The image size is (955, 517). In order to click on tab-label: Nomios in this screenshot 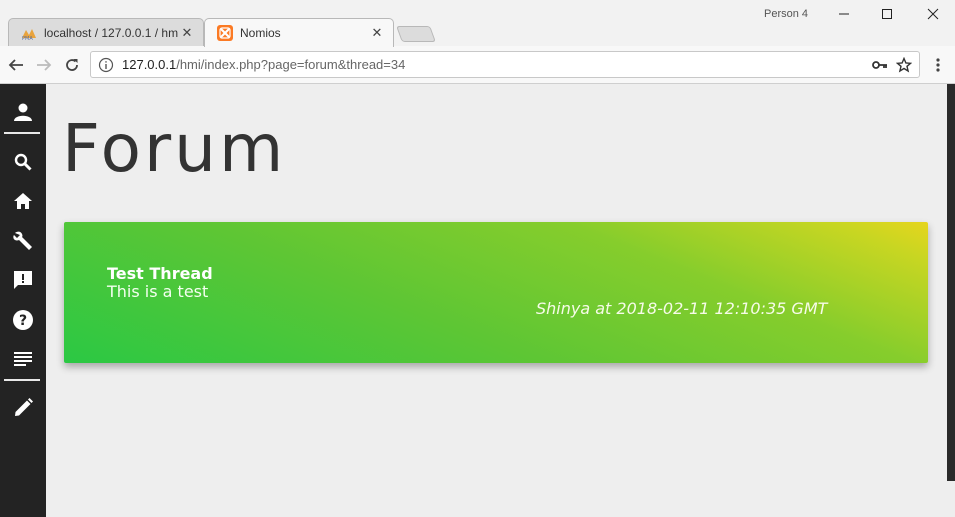, I will do `click(260, 33)`.